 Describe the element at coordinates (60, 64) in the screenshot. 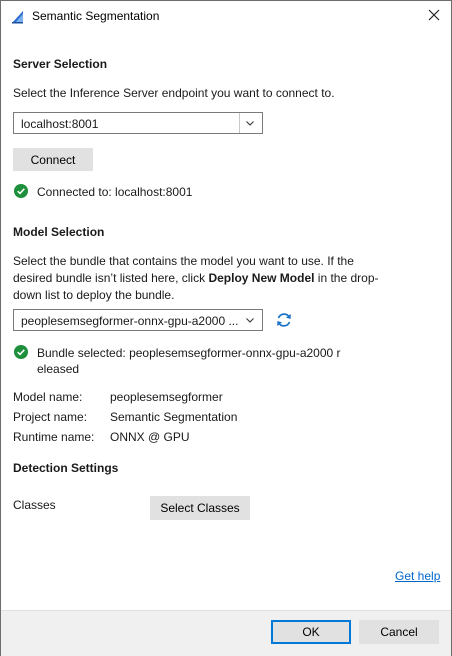

I see `server-selection-heading: Server Selection` at that location.